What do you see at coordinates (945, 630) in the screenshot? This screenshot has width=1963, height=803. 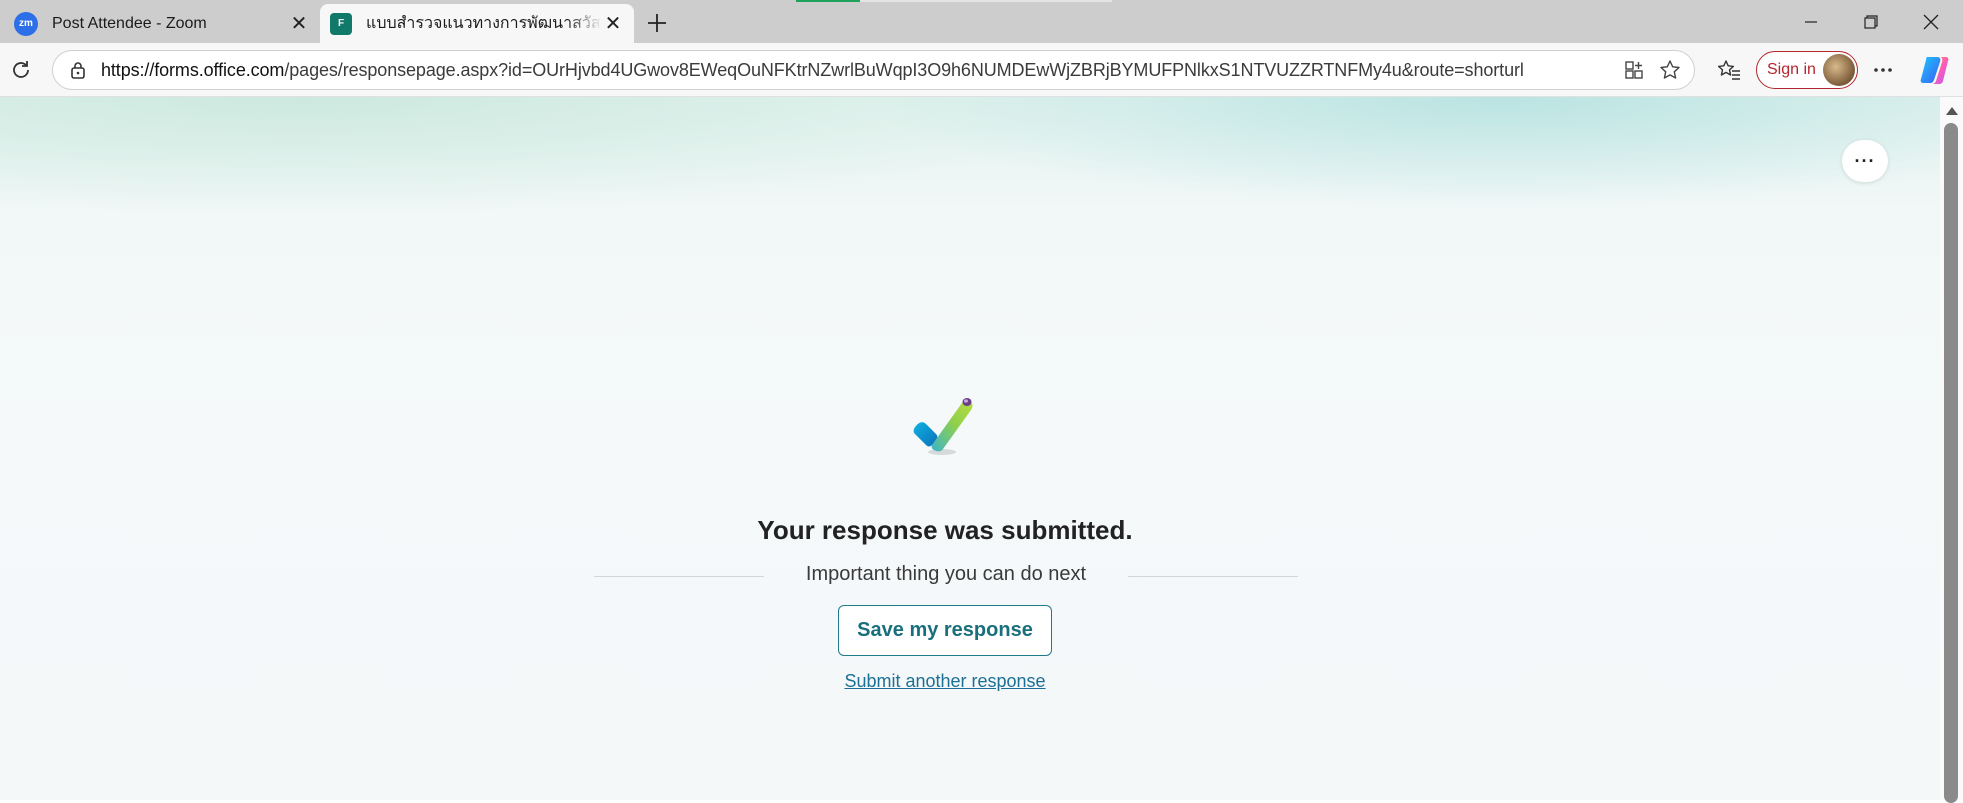 I see `save-my-response-button: Save my response` at bounding box center [945, 630].